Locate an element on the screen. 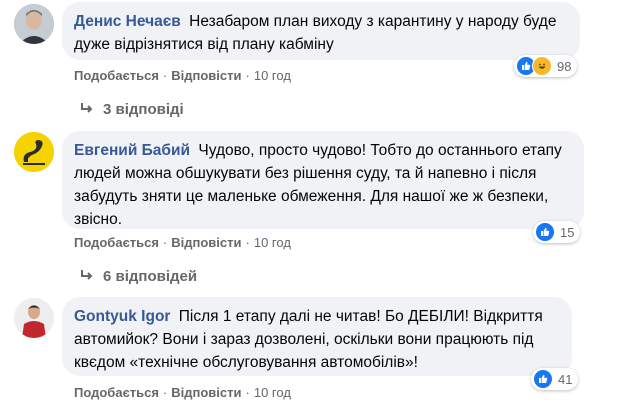 The height and width of the screenshot is (411, 621). reaction-summary: 98 is located at coordinates (546, 66).